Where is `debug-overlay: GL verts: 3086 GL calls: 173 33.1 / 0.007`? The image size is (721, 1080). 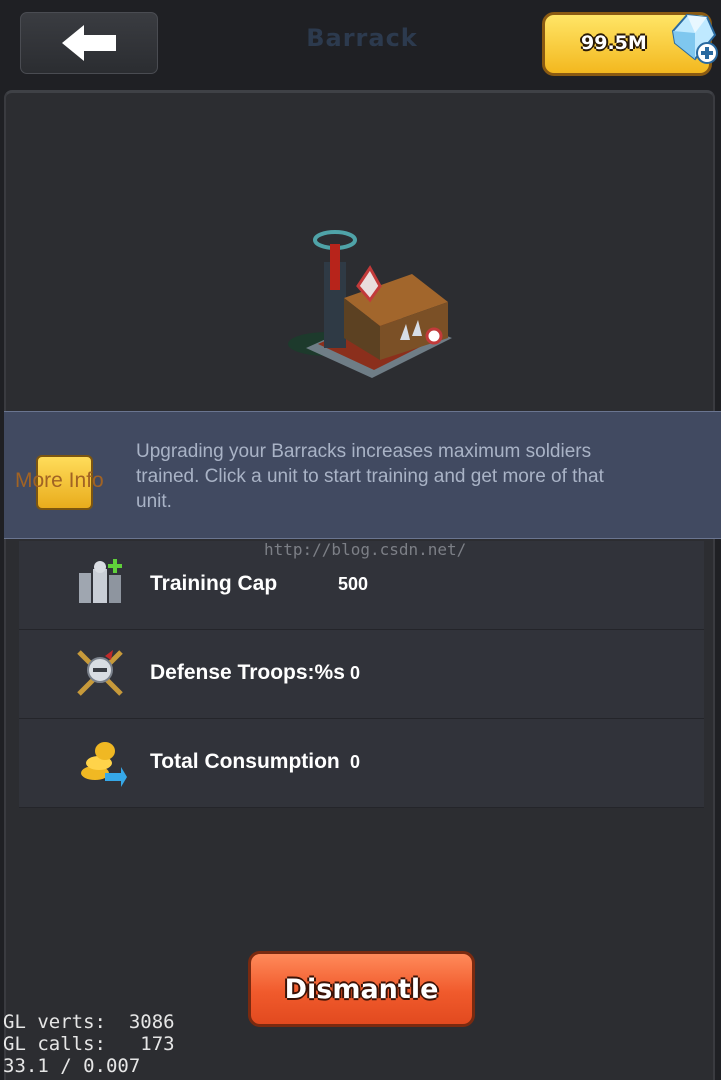 debug-overlay: GL verts: 3086 GL calls: 173 33.1 / 0.007 is located at coordinates (89, 1044).